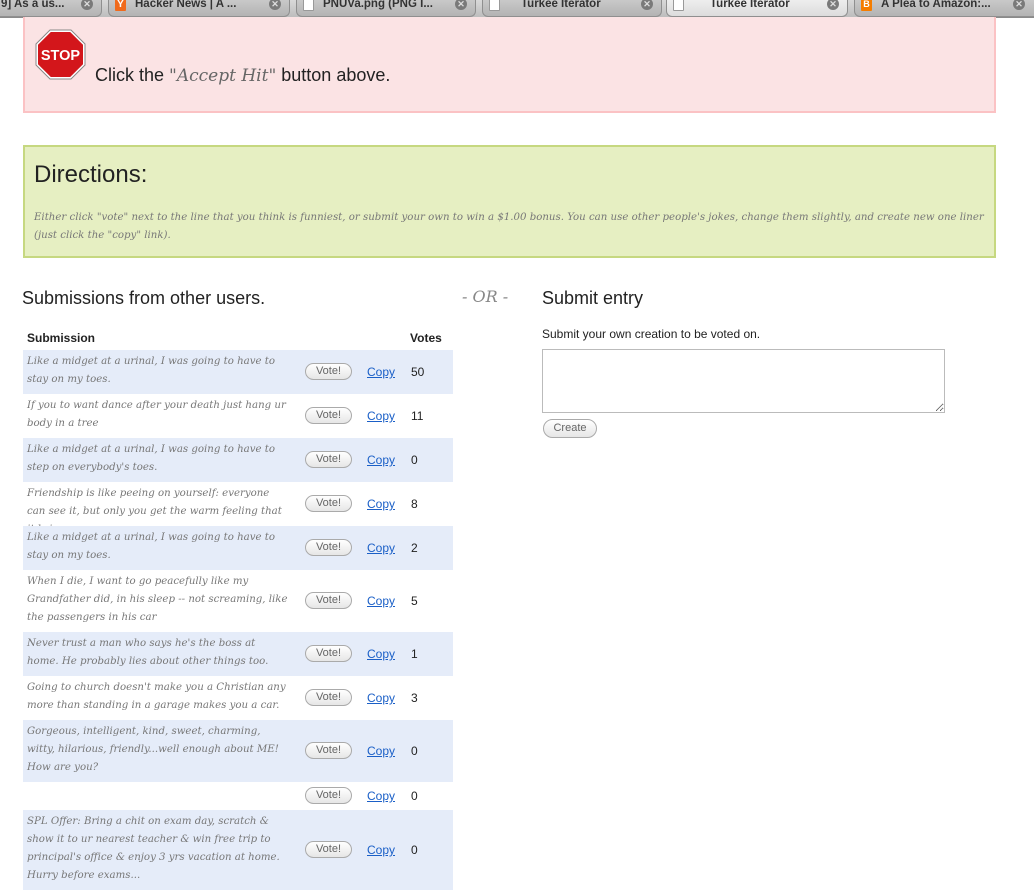 The height and width of the screenshot is (894, 1034). I want to click on notice-text: Click the "Accept Hit" button above., so click(242, 75).